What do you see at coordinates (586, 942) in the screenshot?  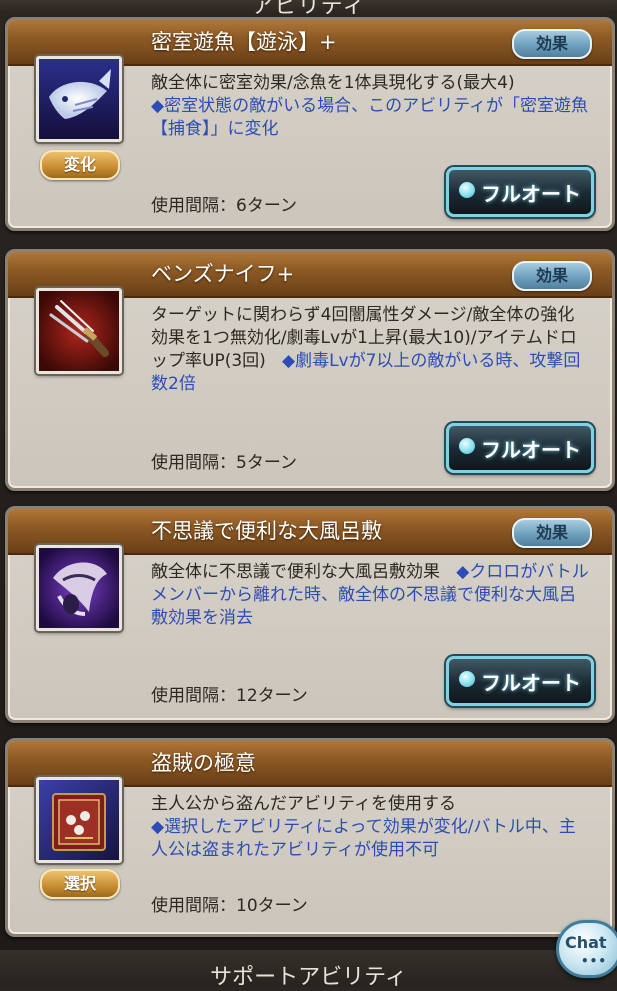 I see `chat-label: Chat` at bounding box center [586, 942].